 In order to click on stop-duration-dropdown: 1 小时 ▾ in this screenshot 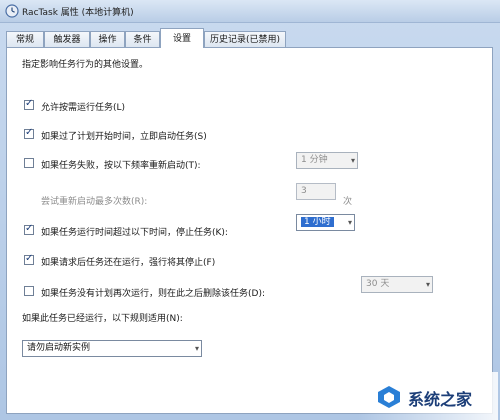, I will do `click(325, 222)`.